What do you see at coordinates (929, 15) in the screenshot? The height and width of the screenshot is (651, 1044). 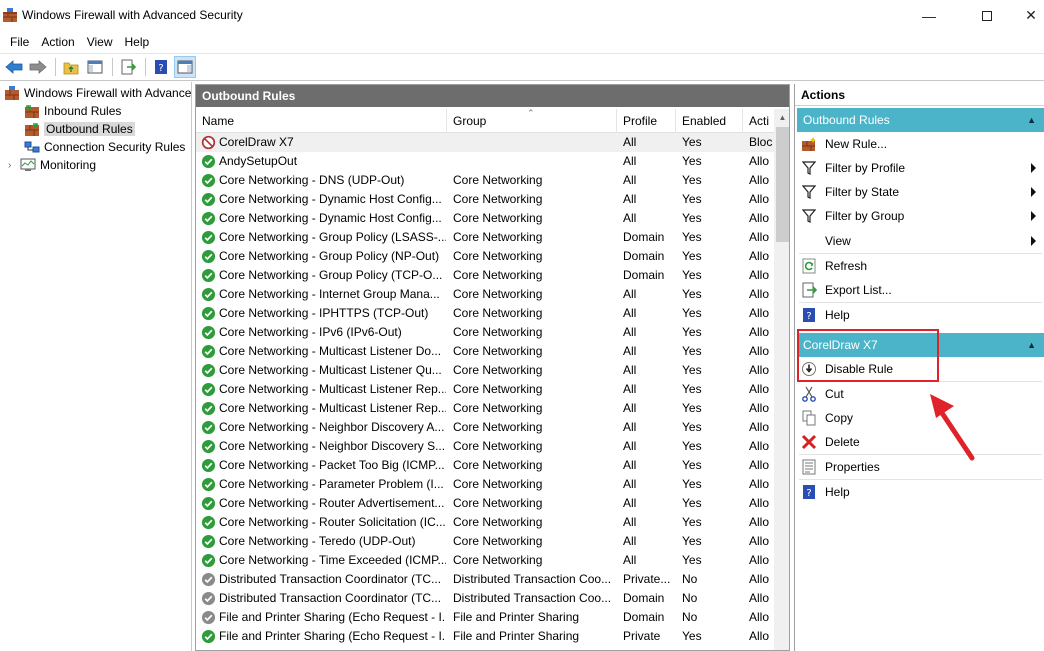 I see `minimize-button: —` at bounding box center [929, 15].